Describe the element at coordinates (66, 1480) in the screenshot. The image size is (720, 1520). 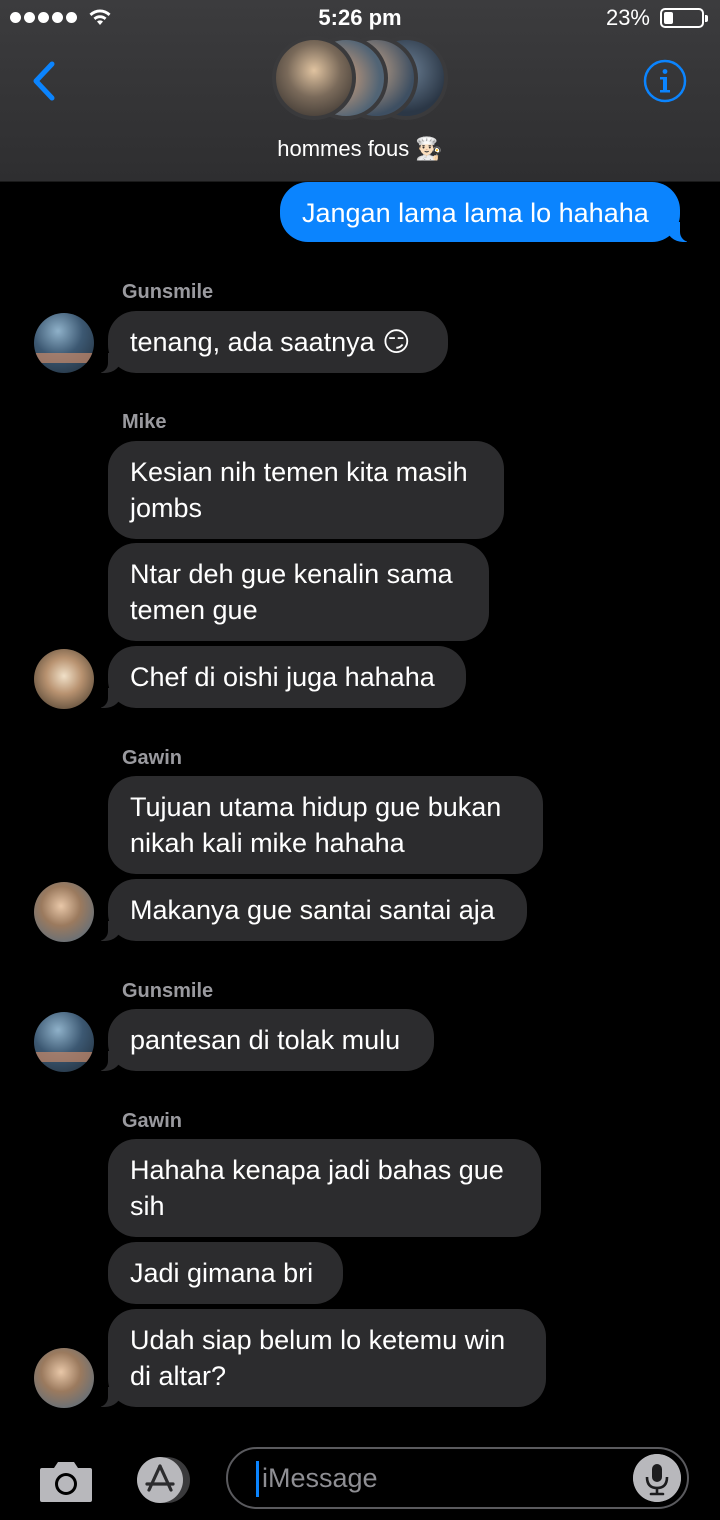
I see `camera-icon` at that location.